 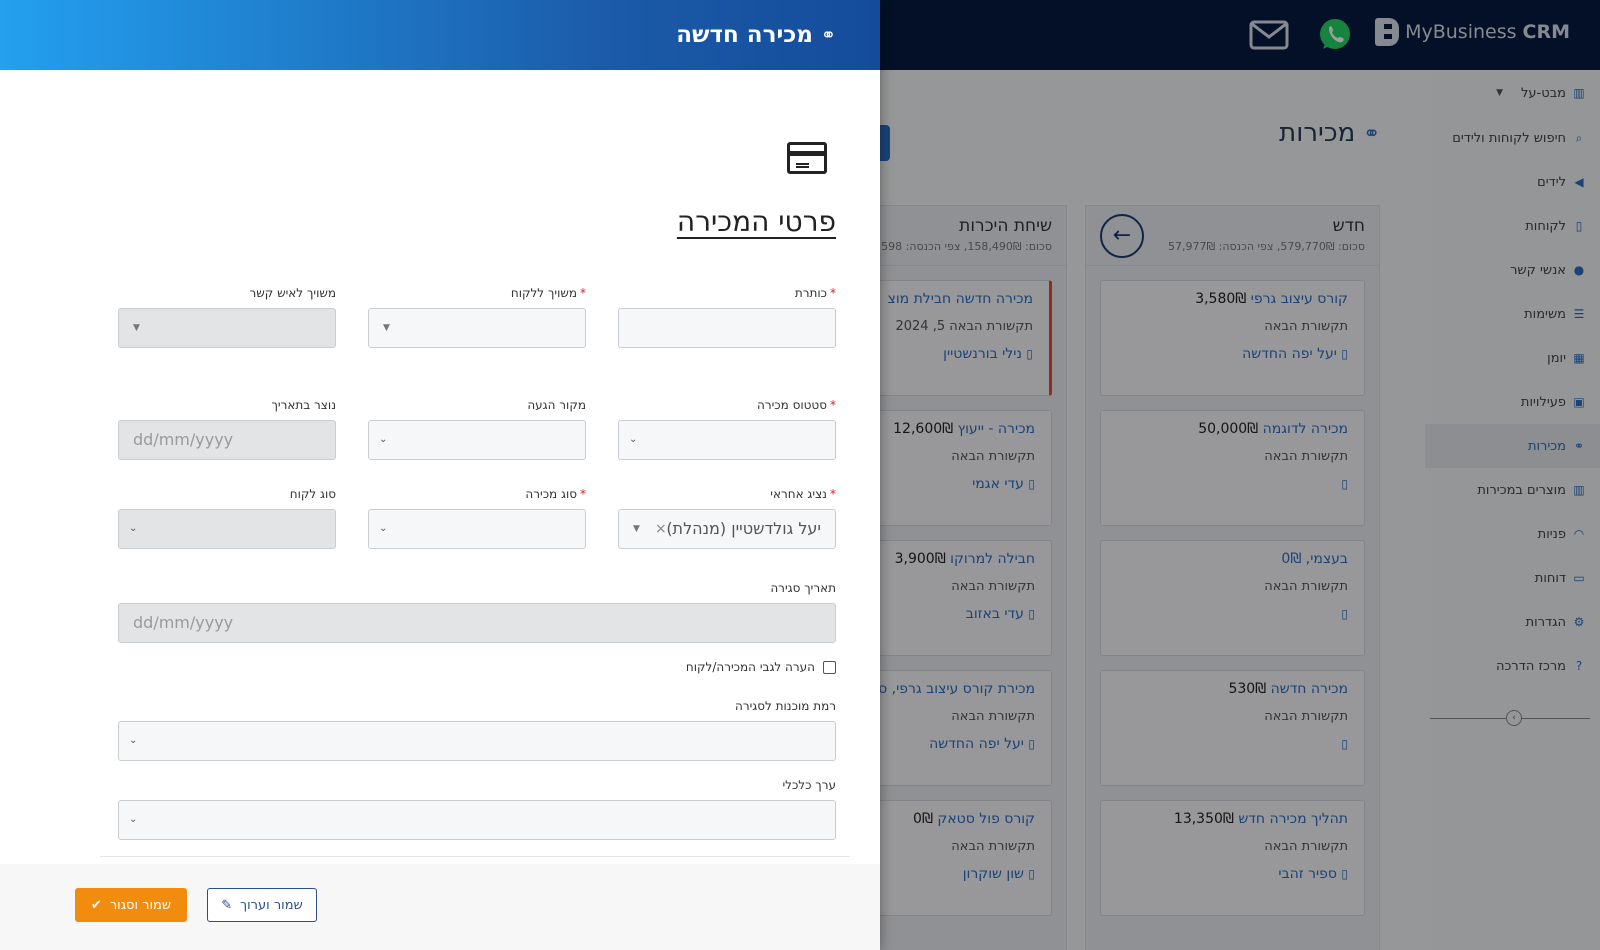 I want to click on title-input, so click(x=727, y=328).